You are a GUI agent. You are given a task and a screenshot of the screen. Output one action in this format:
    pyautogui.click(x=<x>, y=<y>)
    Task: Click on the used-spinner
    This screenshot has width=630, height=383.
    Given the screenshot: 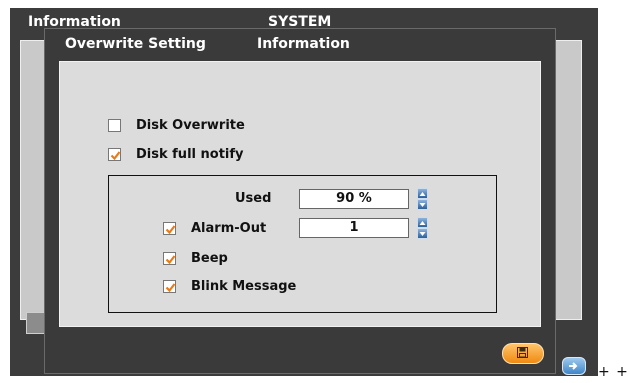 What is the action you would take?
    pyautogui.click(x=422, y=199)
    